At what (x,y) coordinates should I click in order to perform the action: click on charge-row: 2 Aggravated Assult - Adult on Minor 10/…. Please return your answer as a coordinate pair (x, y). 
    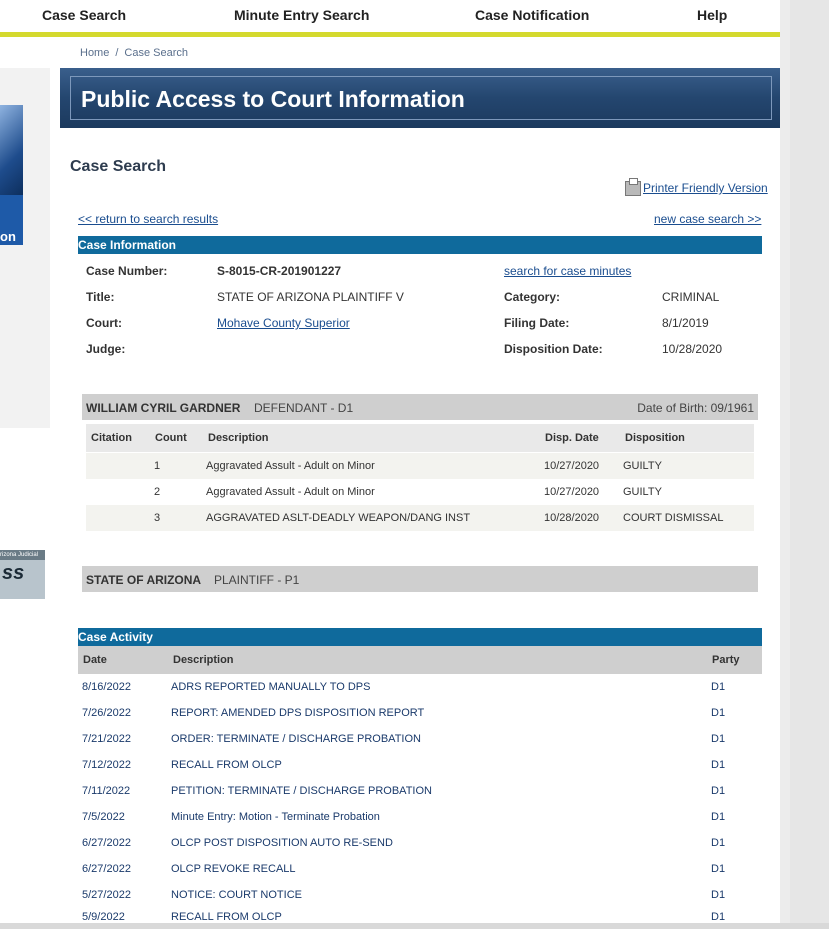
    Looking at the image, I should click on (420, 492).